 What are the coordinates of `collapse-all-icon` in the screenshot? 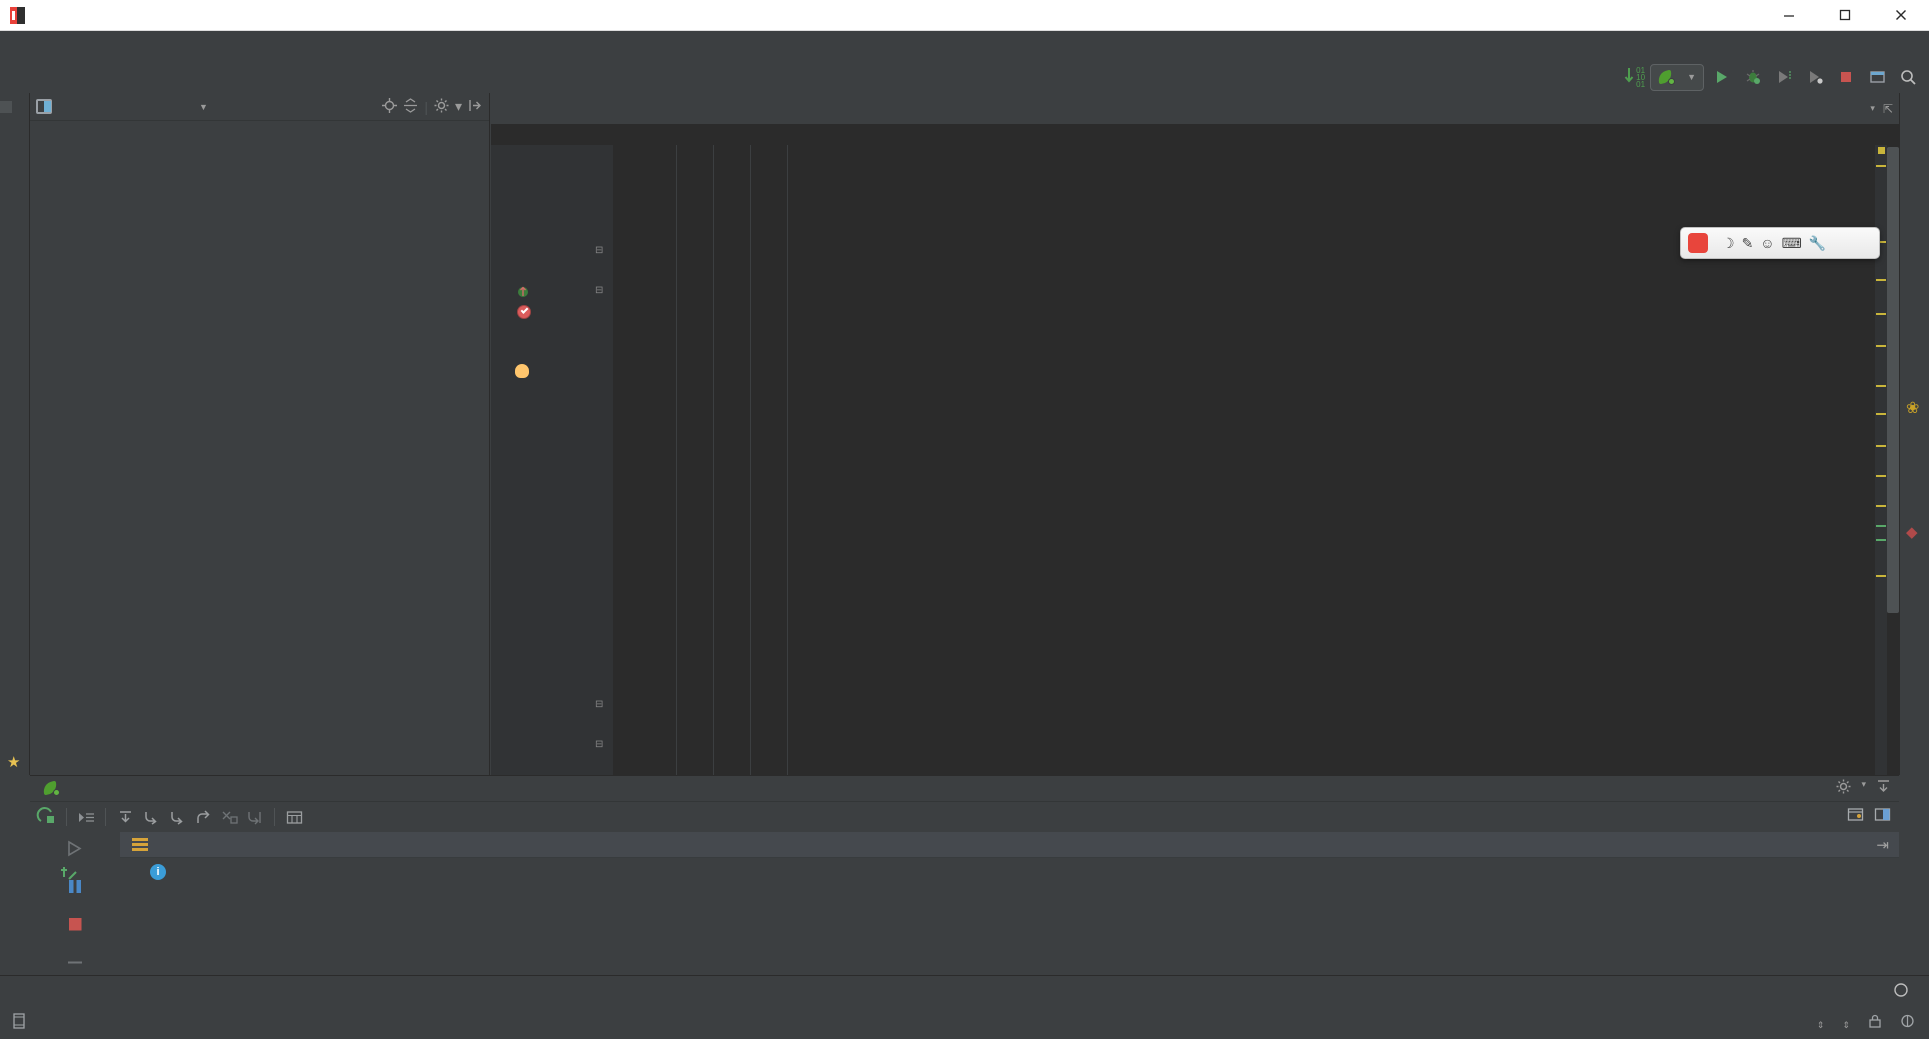 It's located at (410, 106).